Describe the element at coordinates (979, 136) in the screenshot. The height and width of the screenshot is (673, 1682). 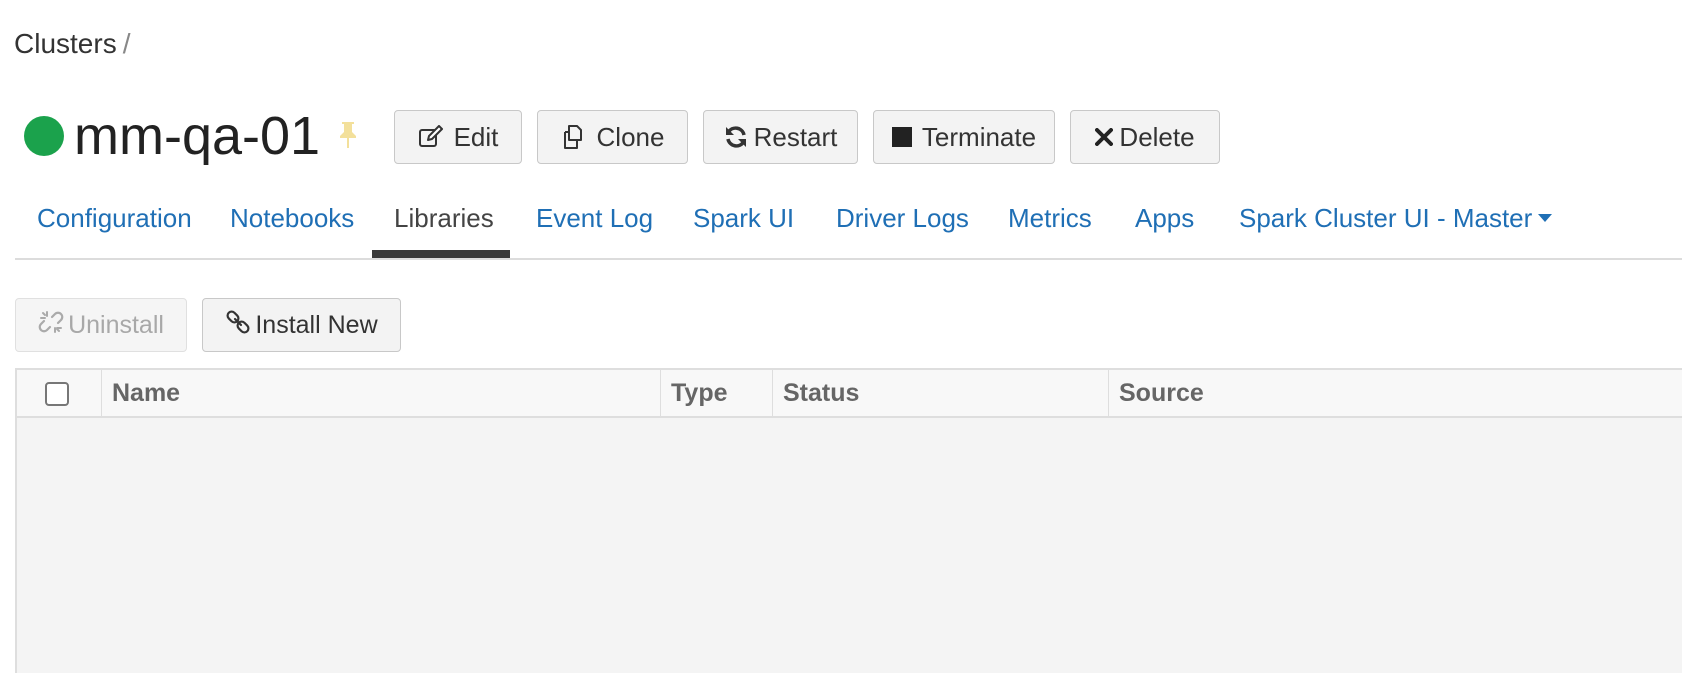
I see `terminate-label: Terminate` at that location.